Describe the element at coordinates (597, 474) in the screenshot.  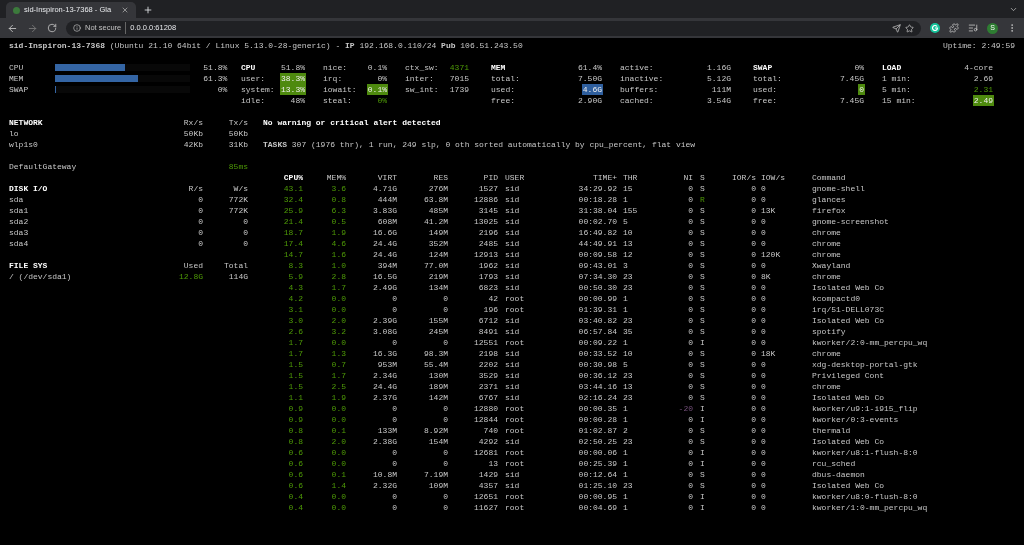
I see `table-cell-text: 00:12.64` at that location.